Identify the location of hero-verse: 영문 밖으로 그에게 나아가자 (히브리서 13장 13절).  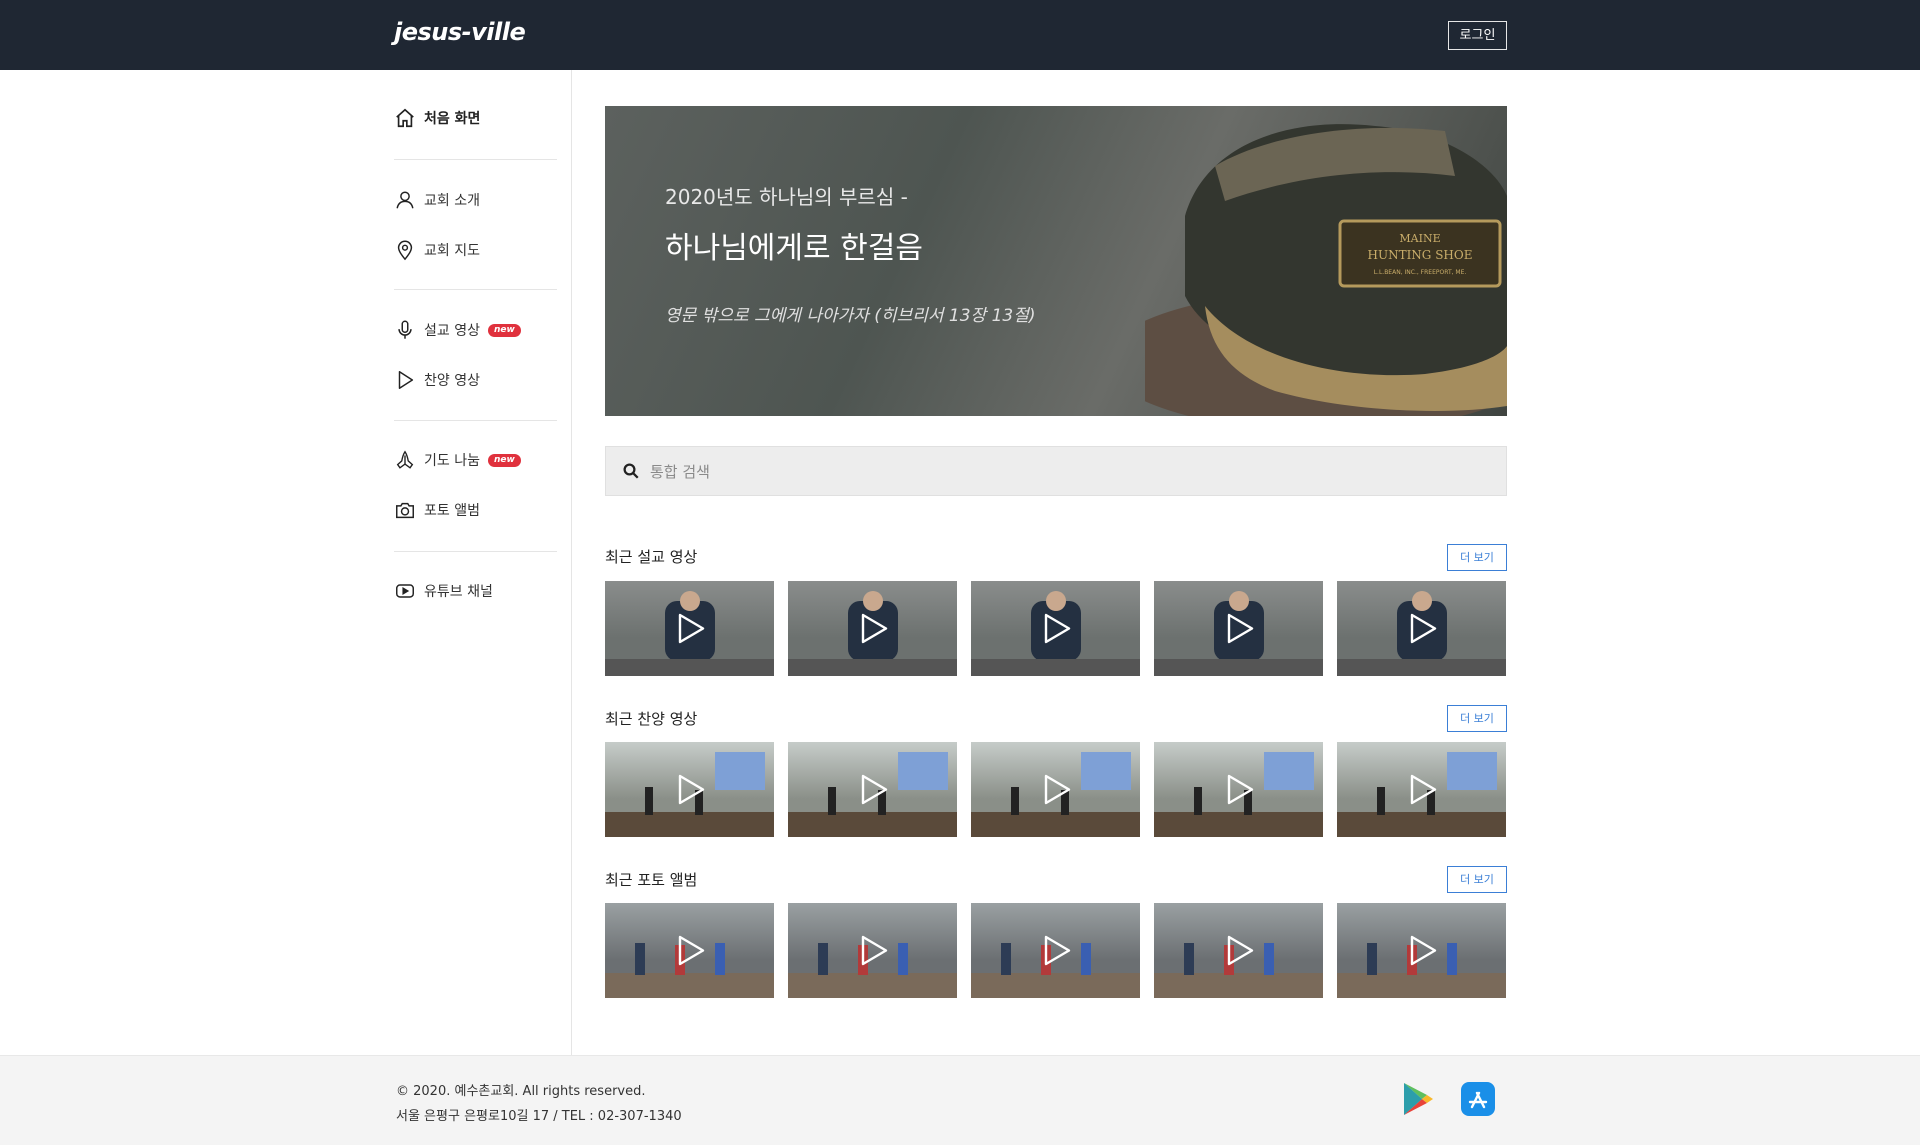
(850, 316).